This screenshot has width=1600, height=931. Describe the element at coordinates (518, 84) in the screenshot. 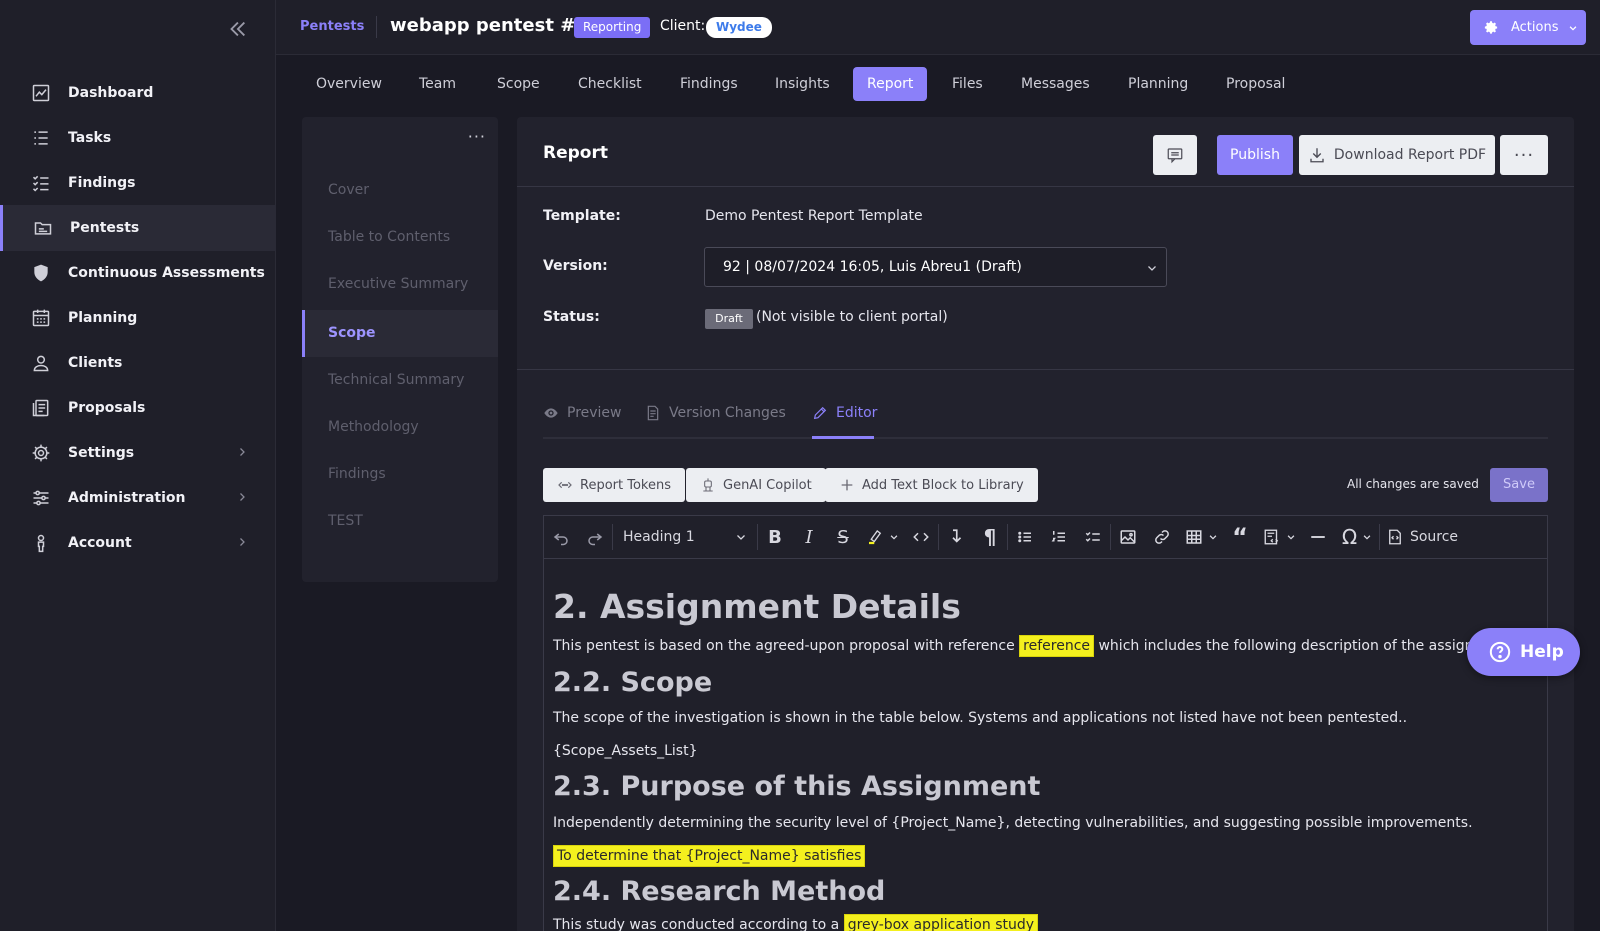

I see `tab-scope: Scope` at that location.